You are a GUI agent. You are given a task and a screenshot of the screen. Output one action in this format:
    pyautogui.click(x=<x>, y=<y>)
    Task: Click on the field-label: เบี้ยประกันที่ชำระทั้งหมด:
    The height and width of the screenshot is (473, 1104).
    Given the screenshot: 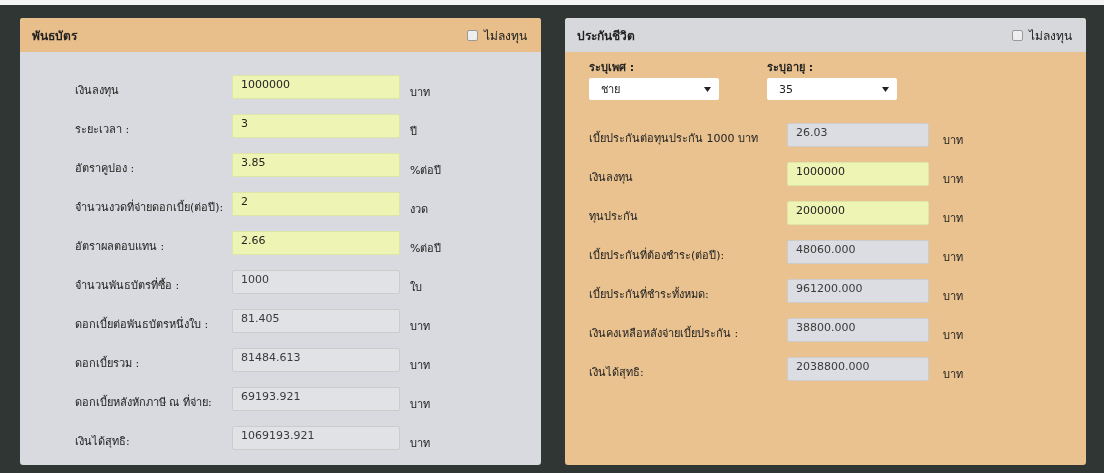 What is the action you would take?
    pyautogui.click(x=649, y=294)
    